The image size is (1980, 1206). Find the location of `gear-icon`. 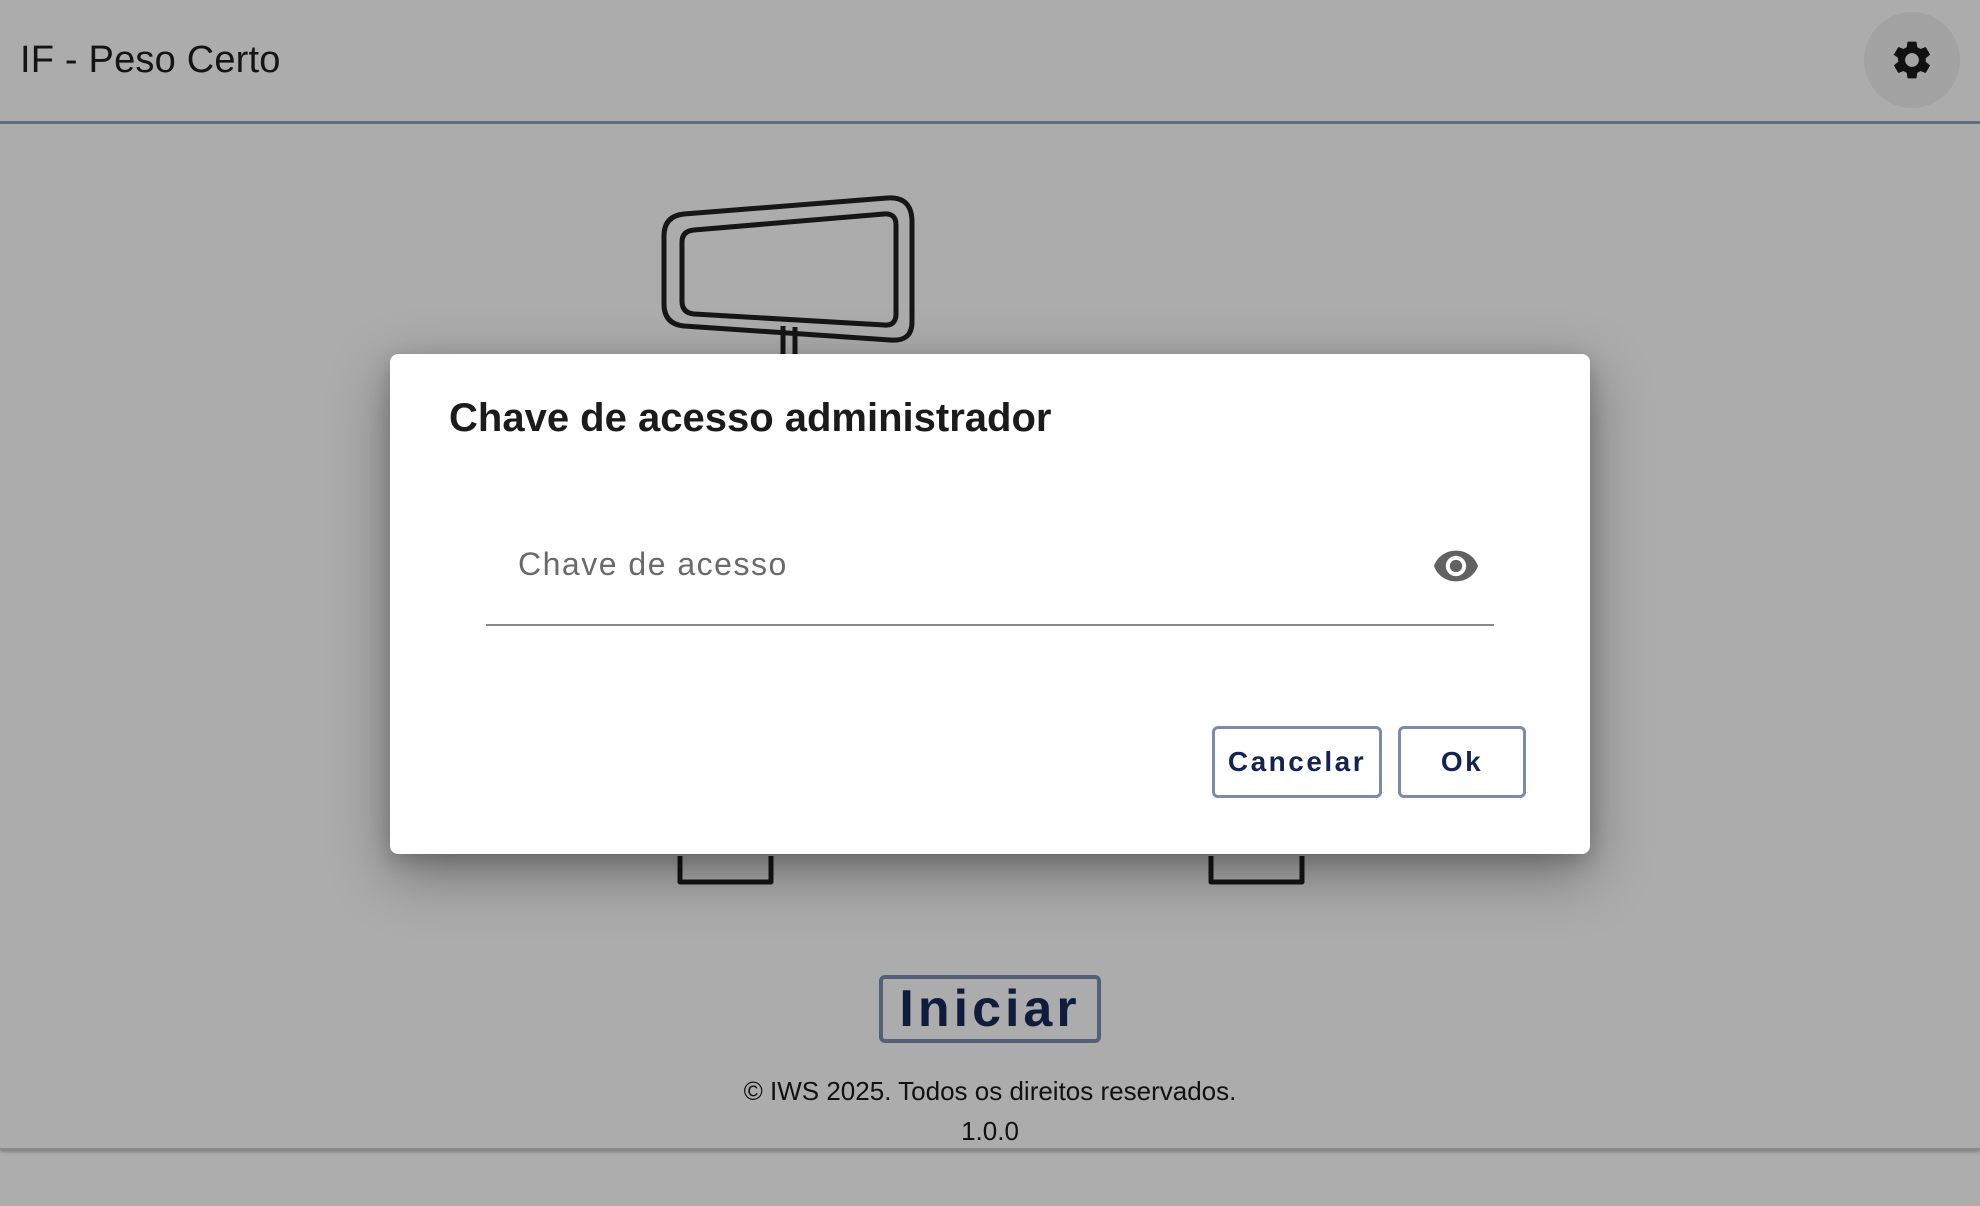

gear-icon is located at coordinates (1911, 60).